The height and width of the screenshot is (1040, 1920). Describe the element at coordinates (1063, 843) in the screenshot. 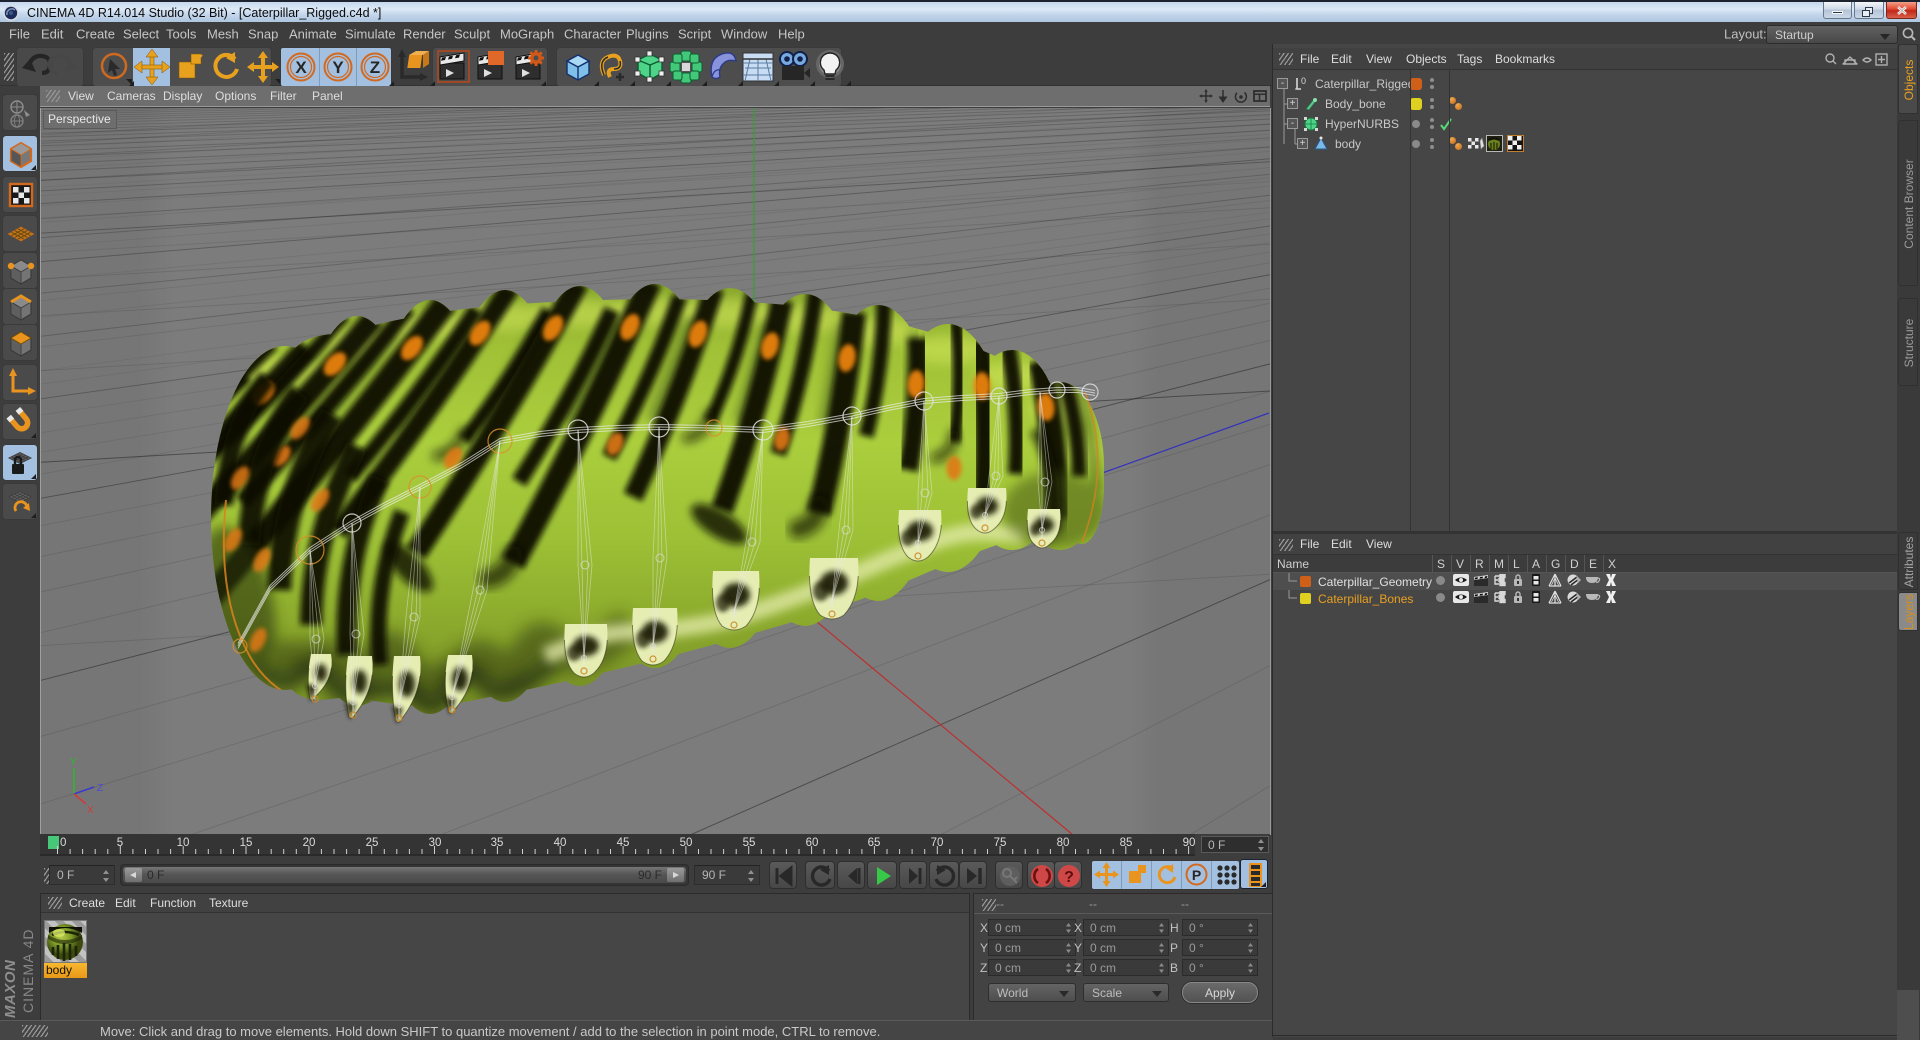

I see `svg-text: 80` at that location.